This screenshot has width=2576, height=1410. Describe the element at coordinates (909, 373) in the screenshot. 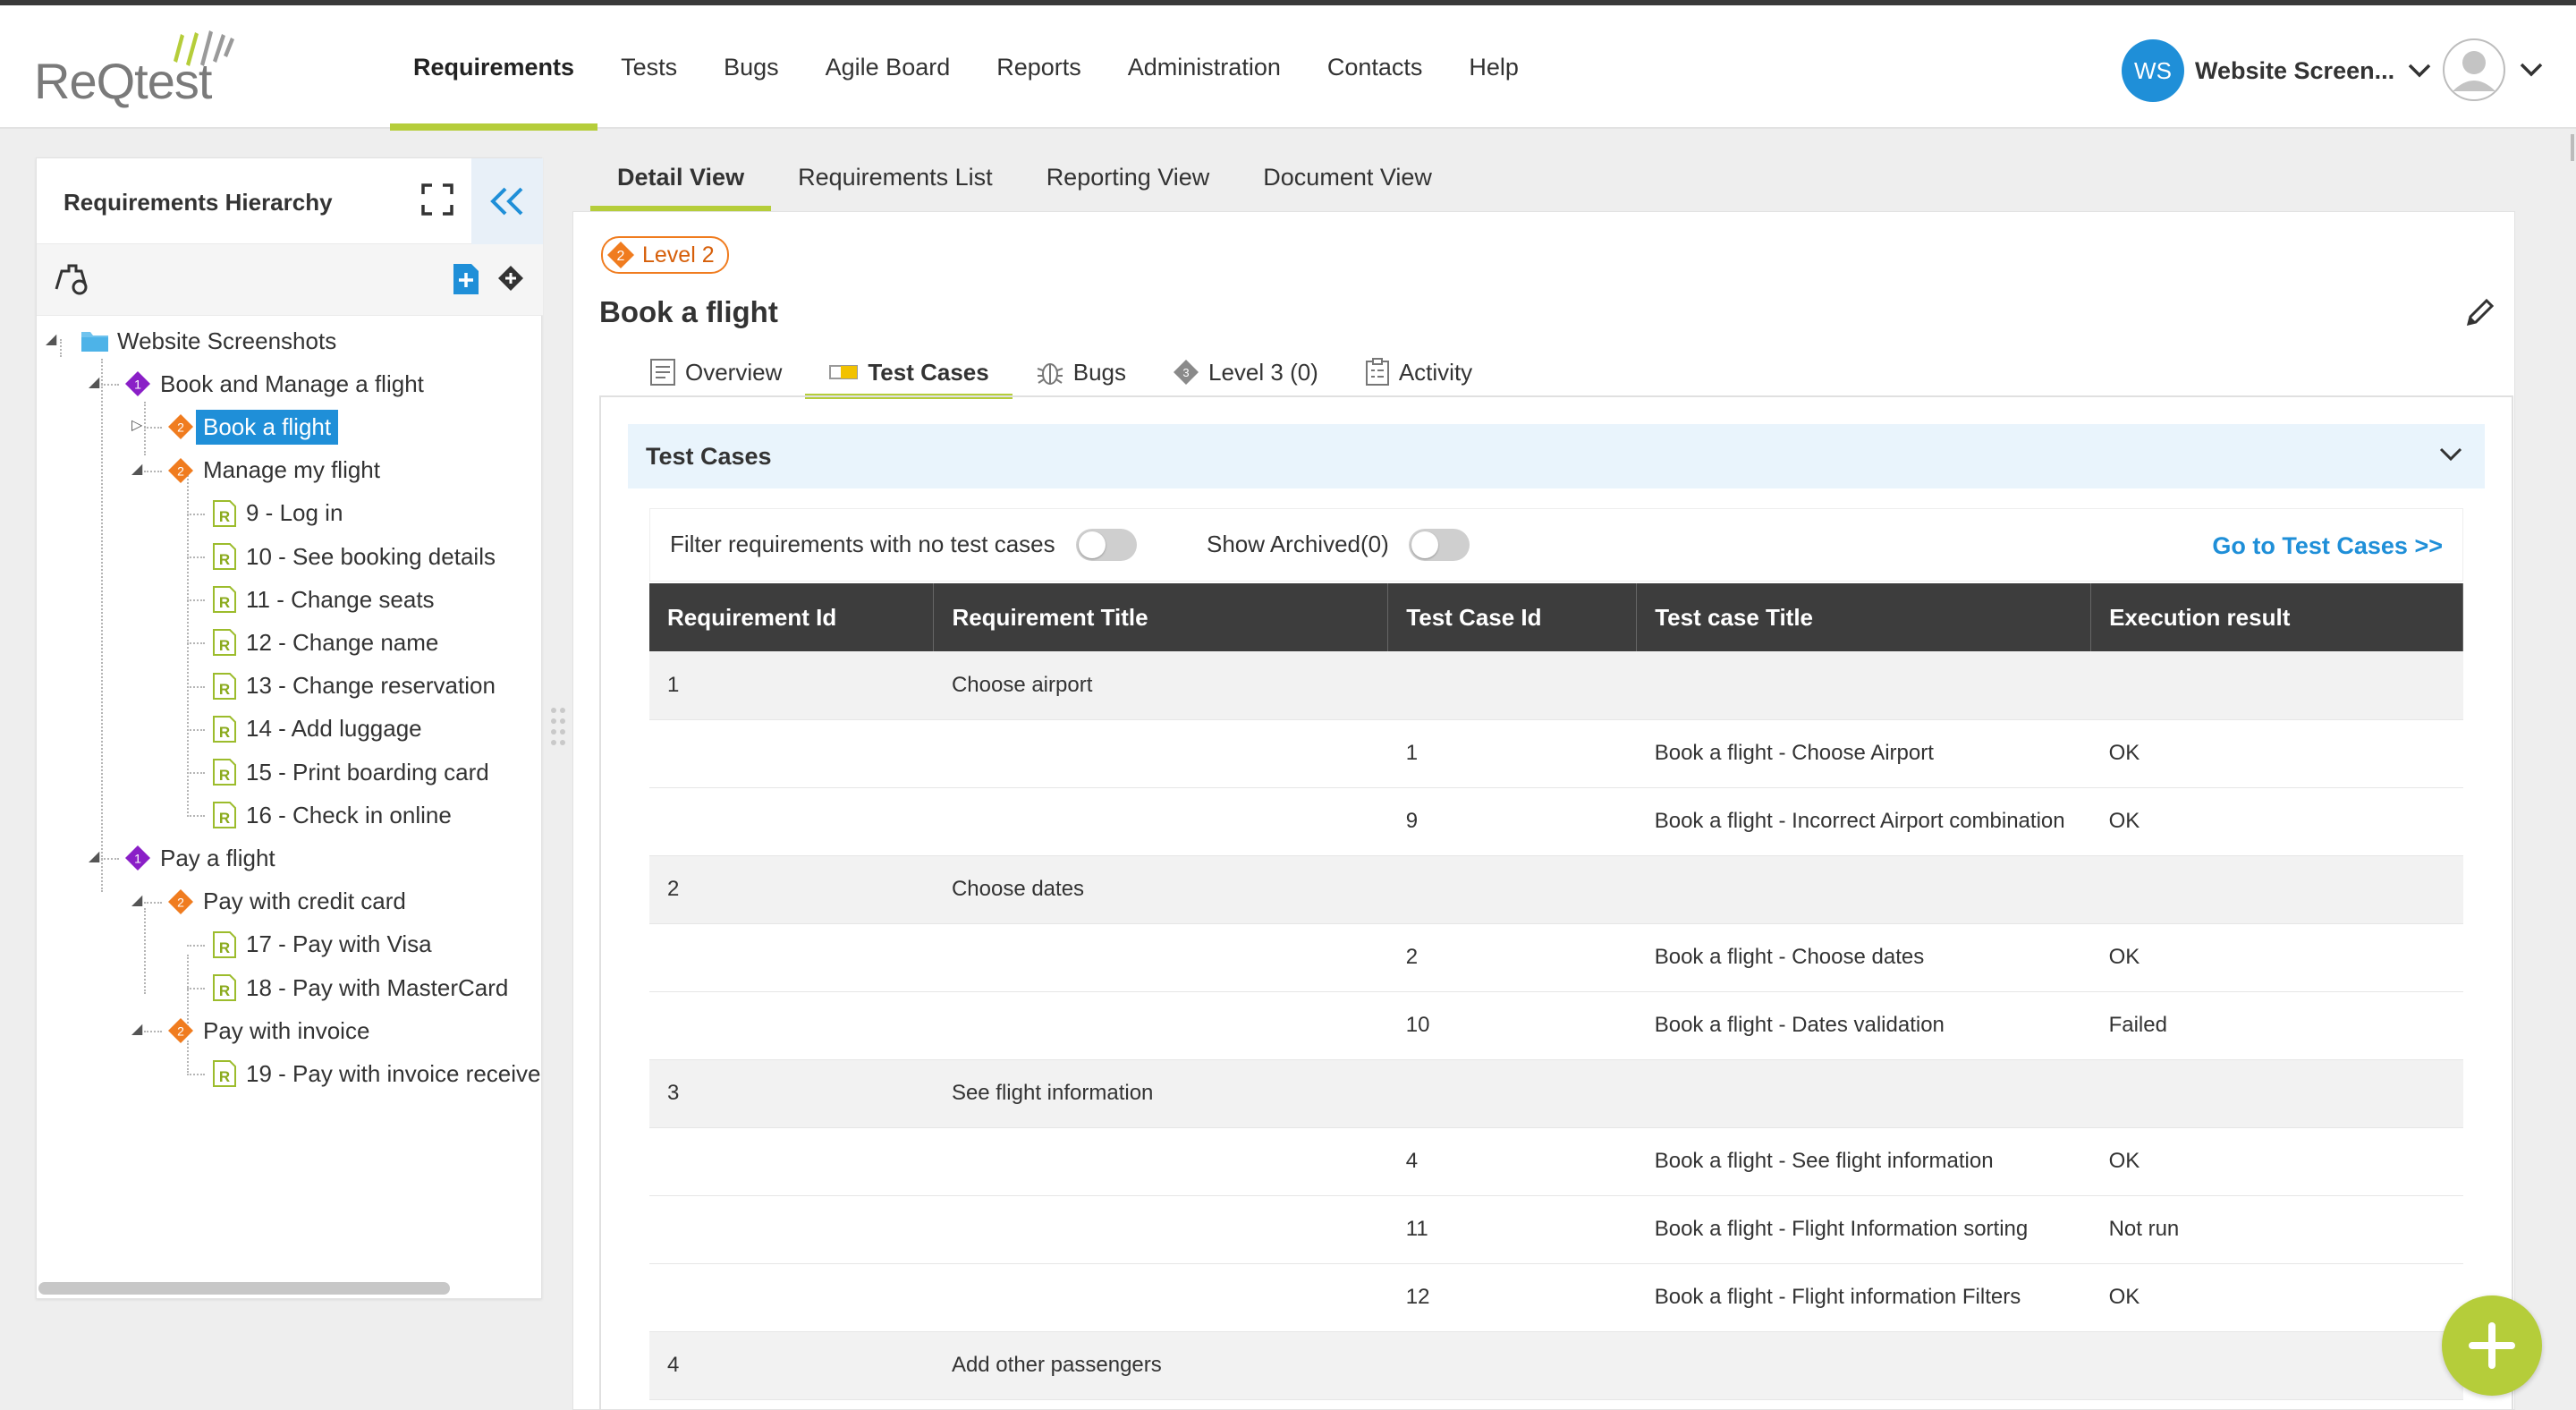

I see `subtab-test-cases: Test Cases` at that location.